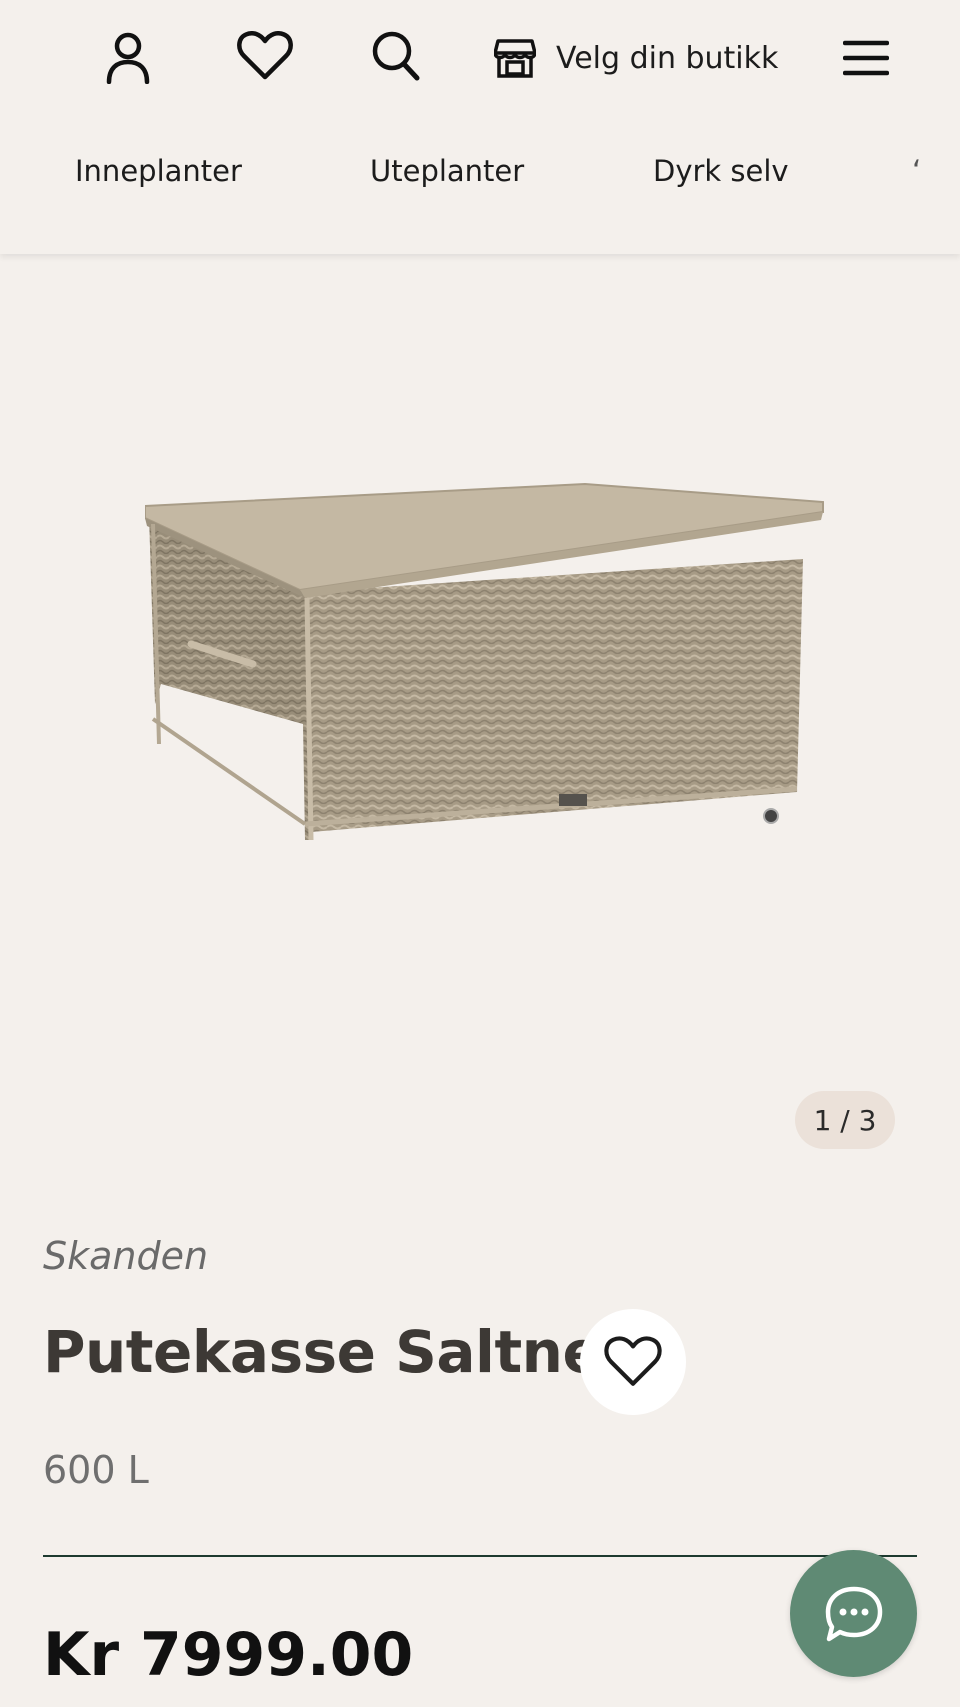  Describe the element at coordinates (667, 58) in the screenshot. I see `store-selector-label: Velg din butikk` at that location.